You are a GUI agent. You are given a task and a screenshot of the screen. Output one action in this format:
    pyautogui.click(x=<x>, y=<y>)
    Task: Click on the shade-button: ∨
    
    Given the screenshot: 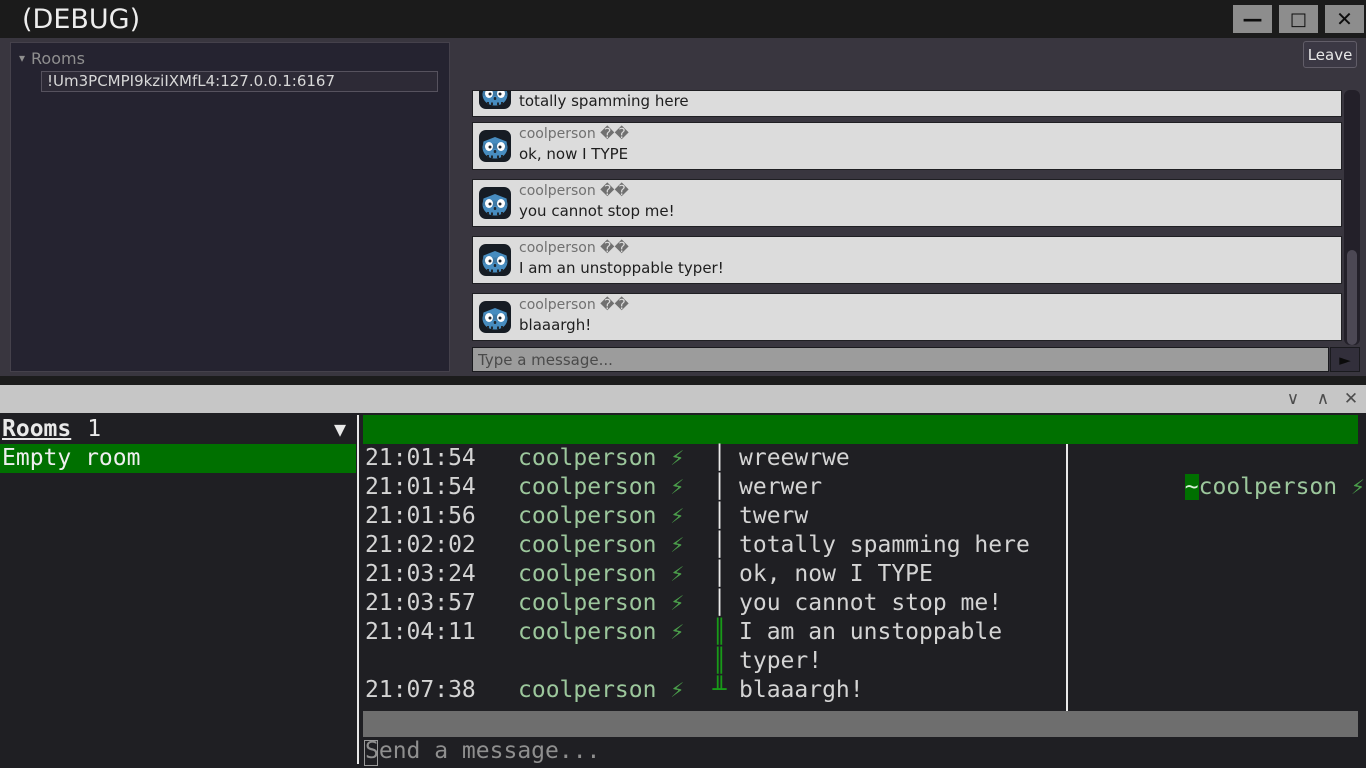 What is the action you would take?
    pyautogui.click(x=1293, y=399)
    